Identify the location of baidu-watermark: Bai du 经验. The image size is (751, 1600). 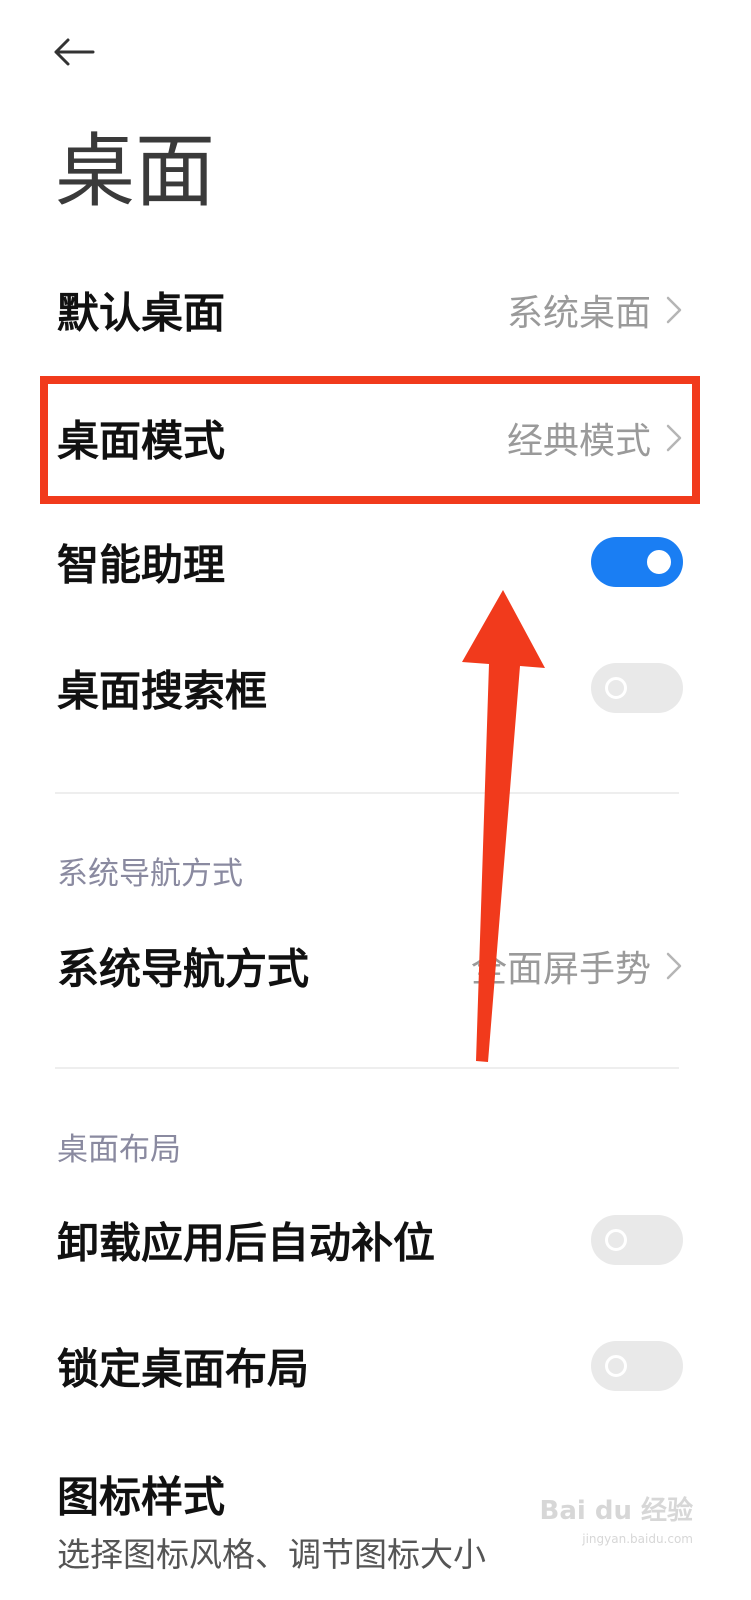
(616, 1511).